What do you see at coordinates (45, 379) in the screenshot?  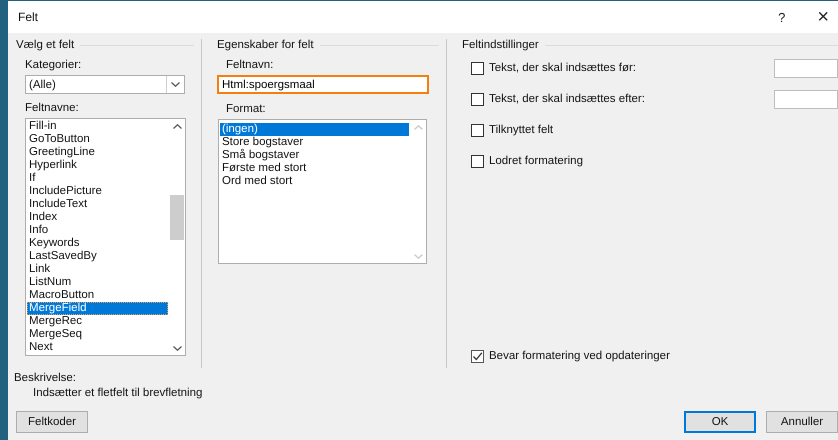 I see `description-label: Beskrivelse:` at bounding box center [45, 379].